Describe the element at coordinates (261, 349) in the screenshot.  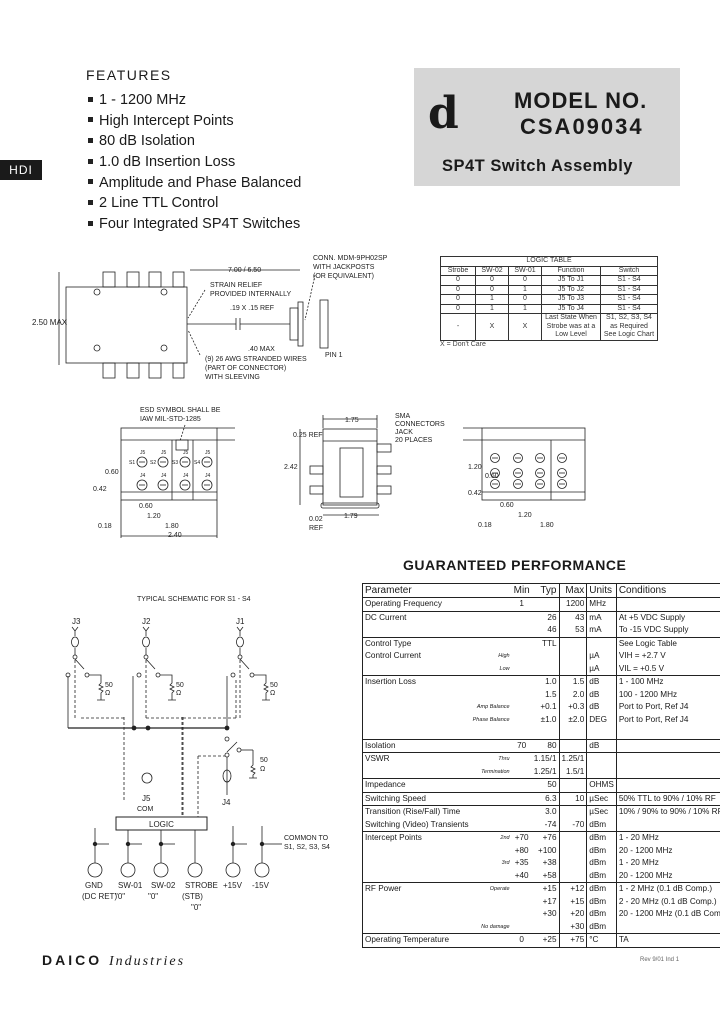
I see `dim-connector-depth: .40 MAX` at that location.